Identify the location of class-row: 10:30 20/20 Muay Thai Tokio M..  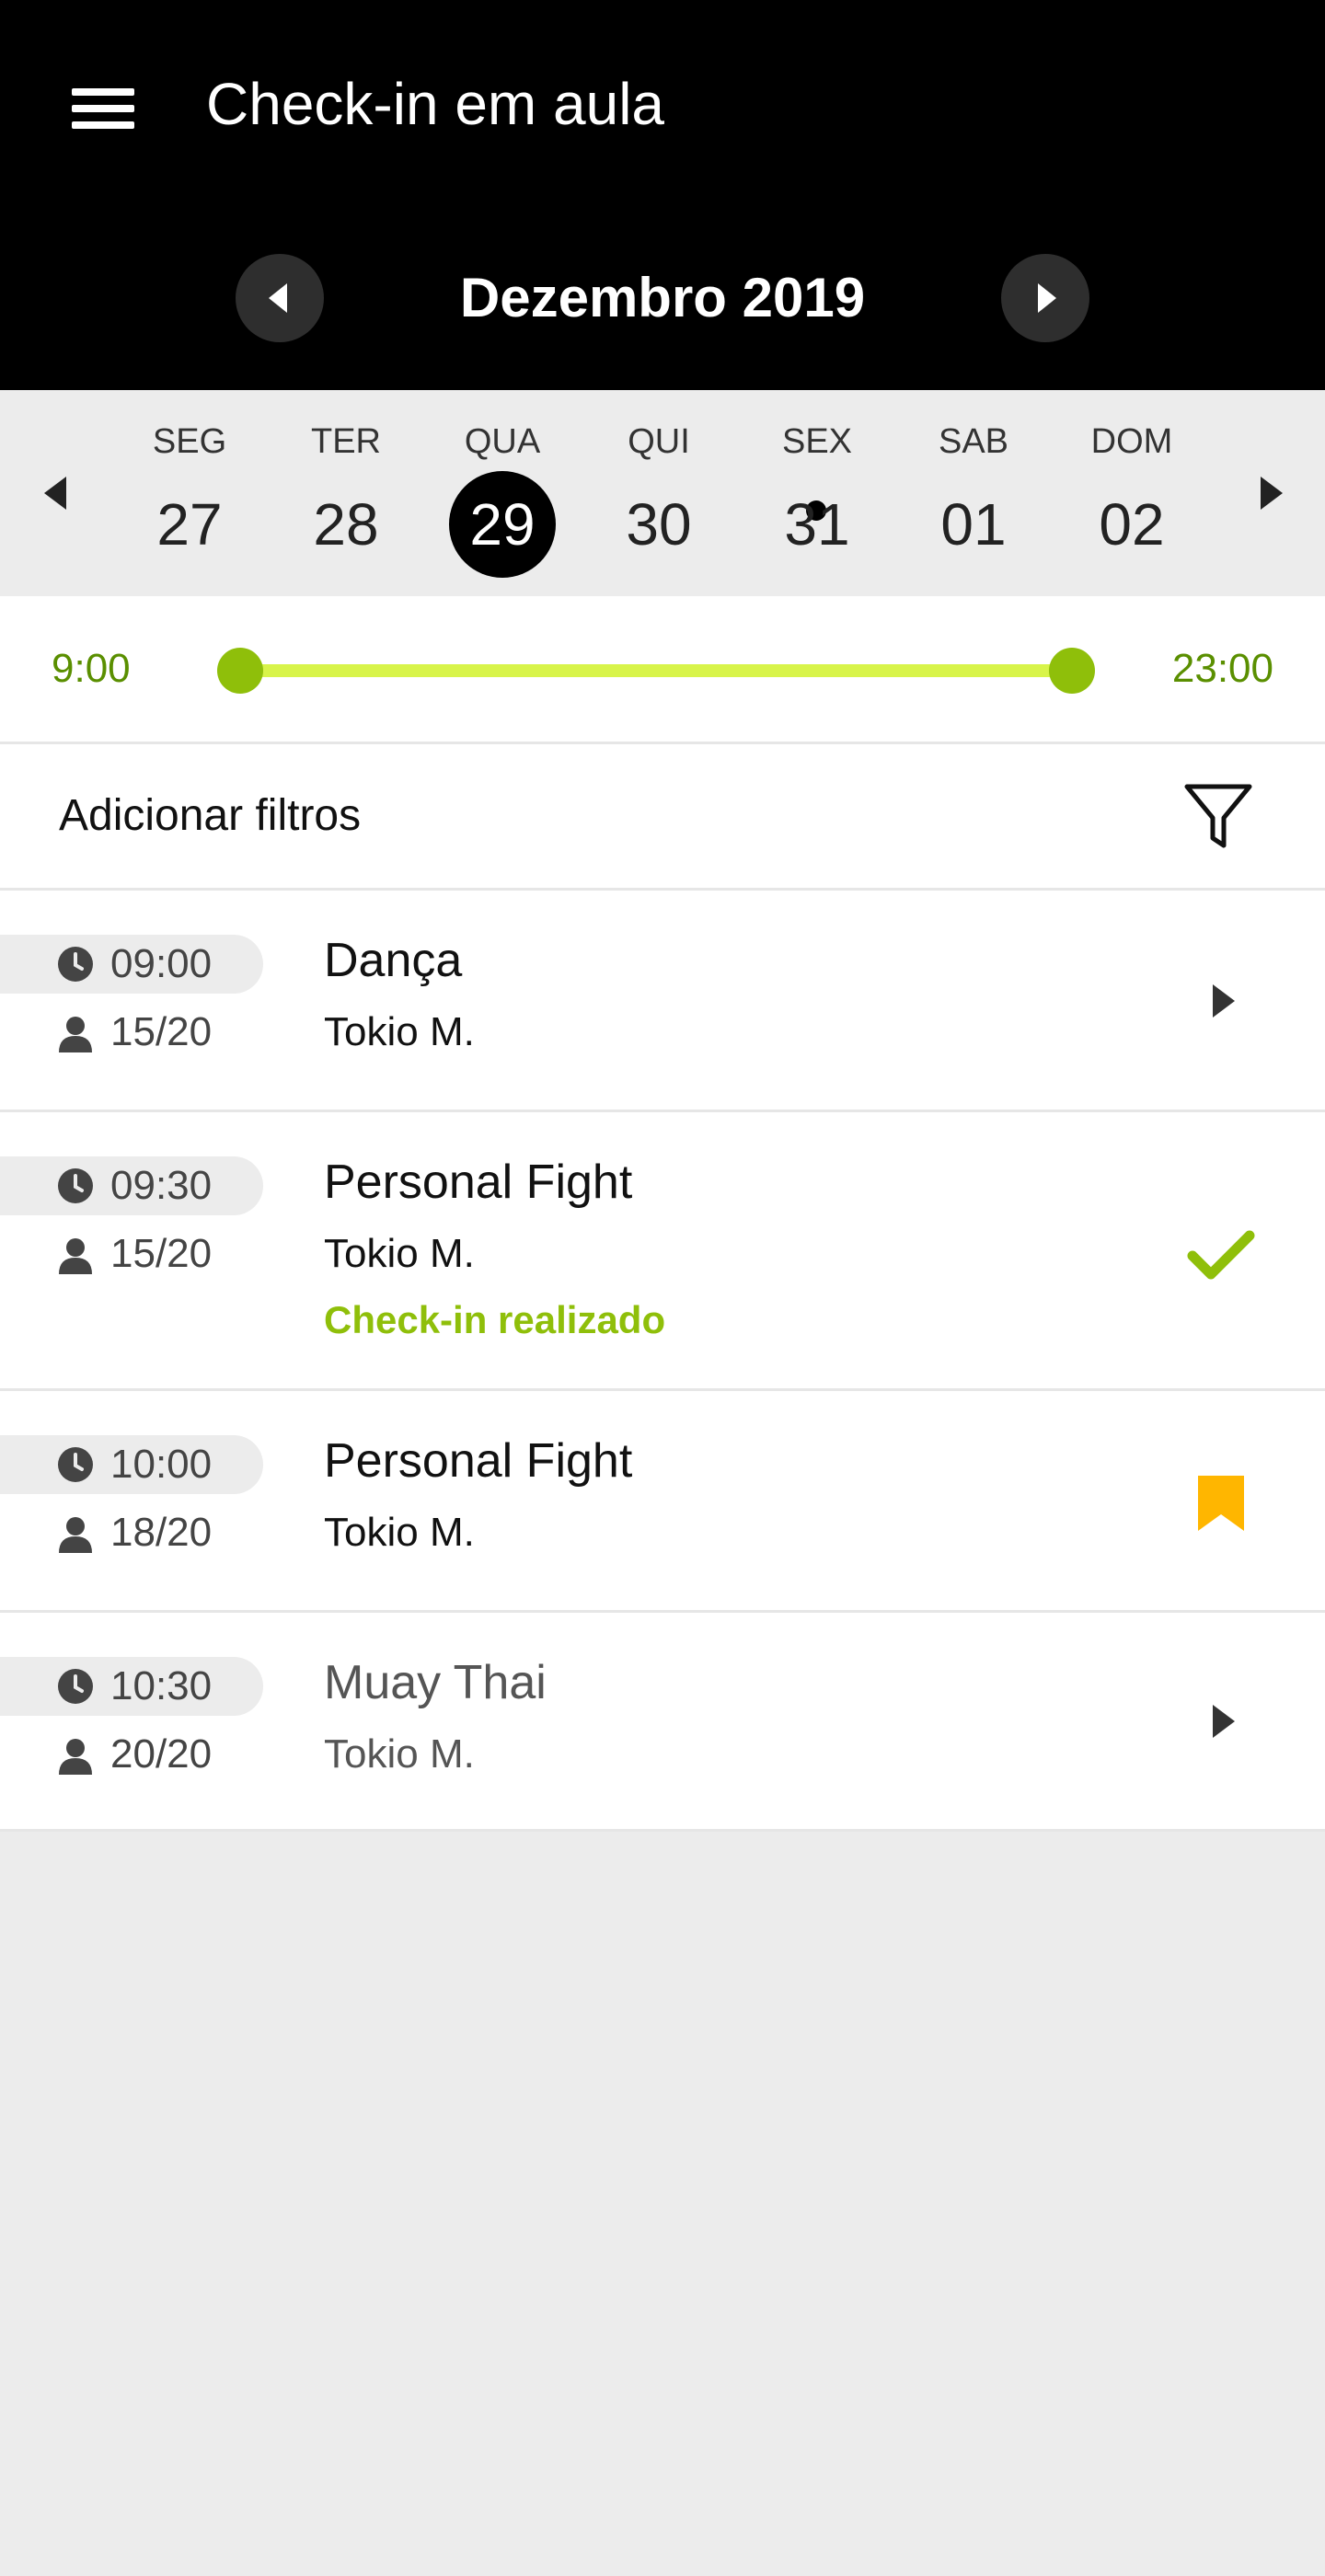
(662, 1722).